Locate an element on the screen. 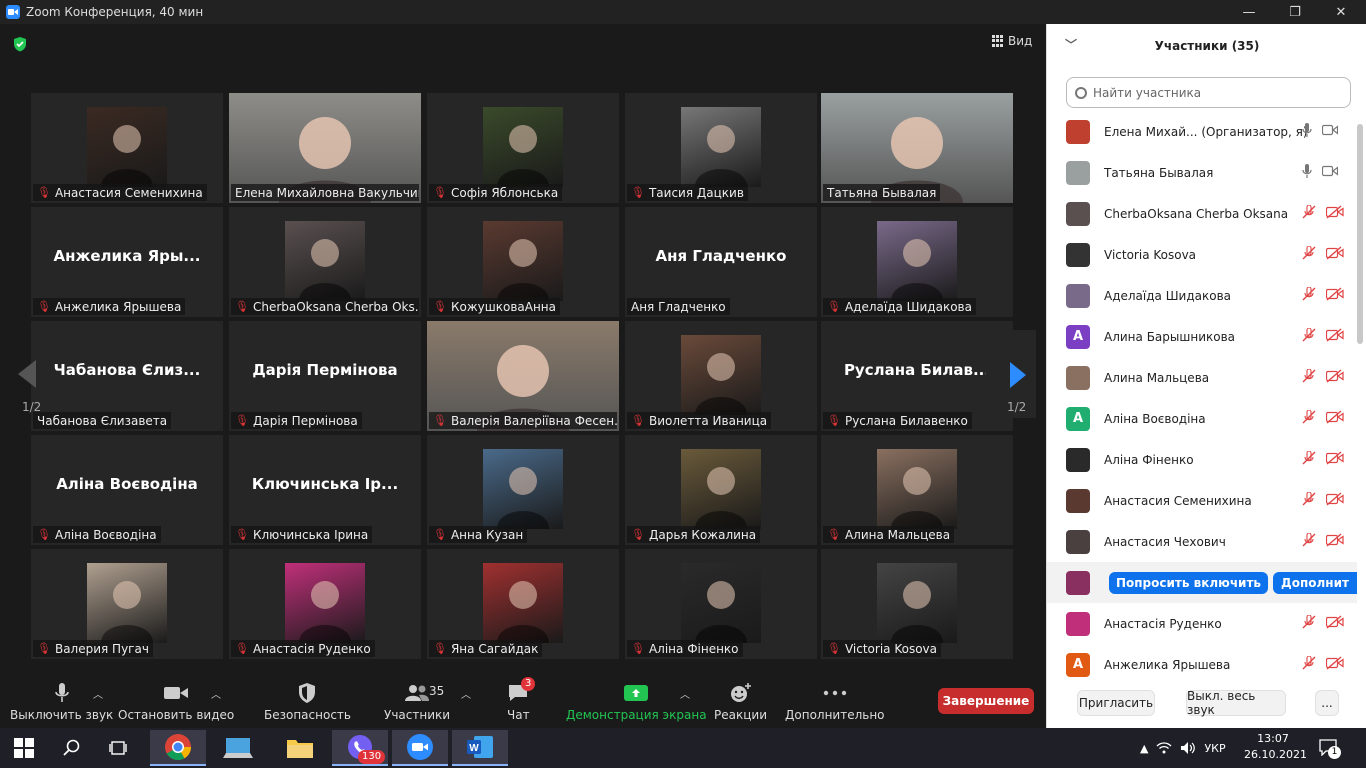 This screenshot has height=768, width=1366. participant-row: Аліна Фіненко is located at coordinates (1202, 459).